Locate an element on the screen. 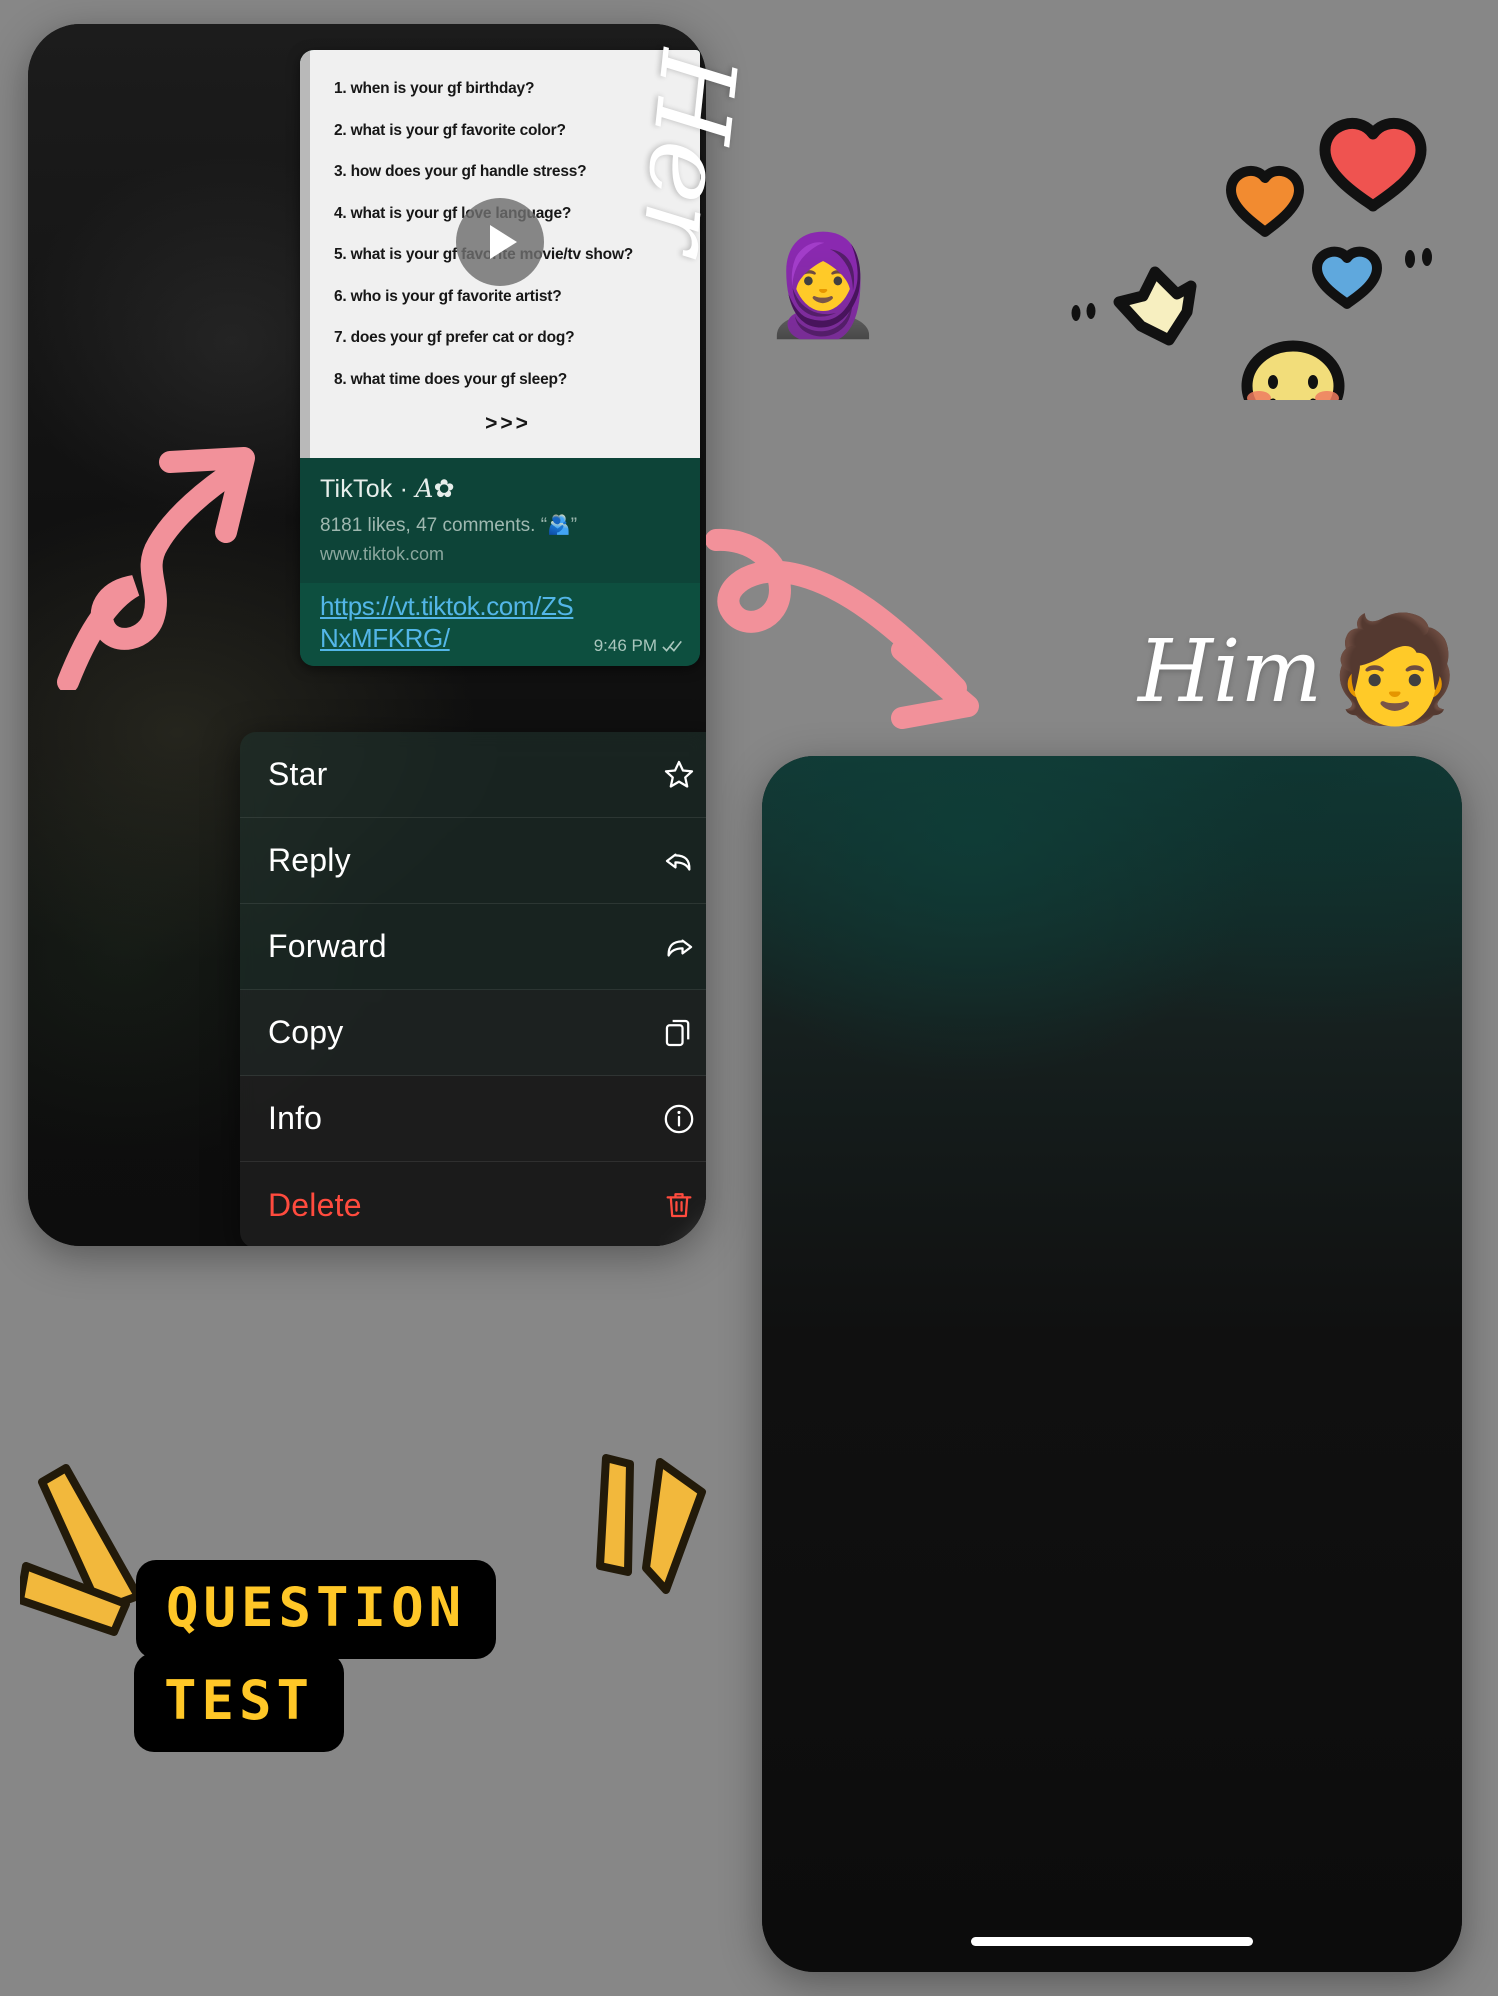 The width and height of the screenshot is (1498, 1996). left-context-menu: Star Reply Forward Copy Info Delete is located at coordinates (473, 989).